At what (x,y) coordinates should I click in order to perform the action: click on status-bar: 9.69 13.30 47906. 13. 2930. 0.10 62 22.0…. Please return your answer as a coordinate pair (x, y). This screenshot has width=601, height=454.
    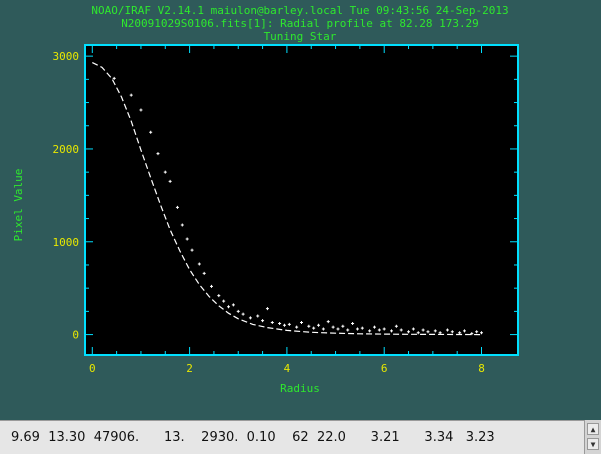
    Looking at the image, I should click on (300, 437).